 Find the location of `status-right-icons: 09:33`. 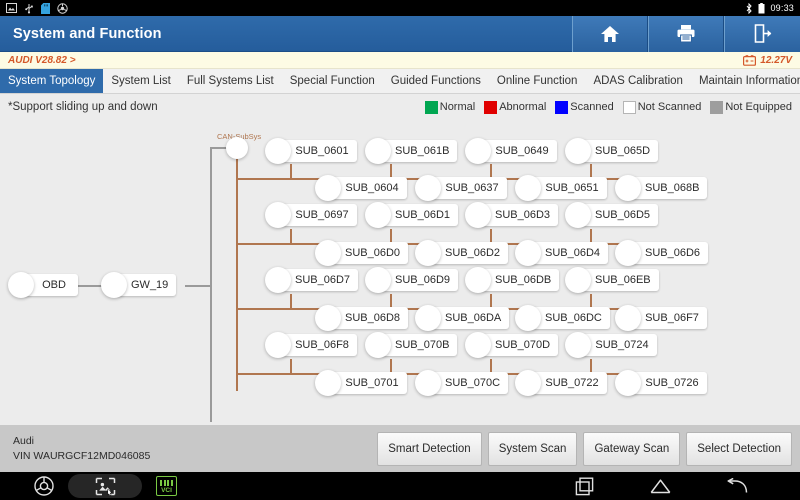

status-right-icons: 09:33 is located at coordinates (772, 8).